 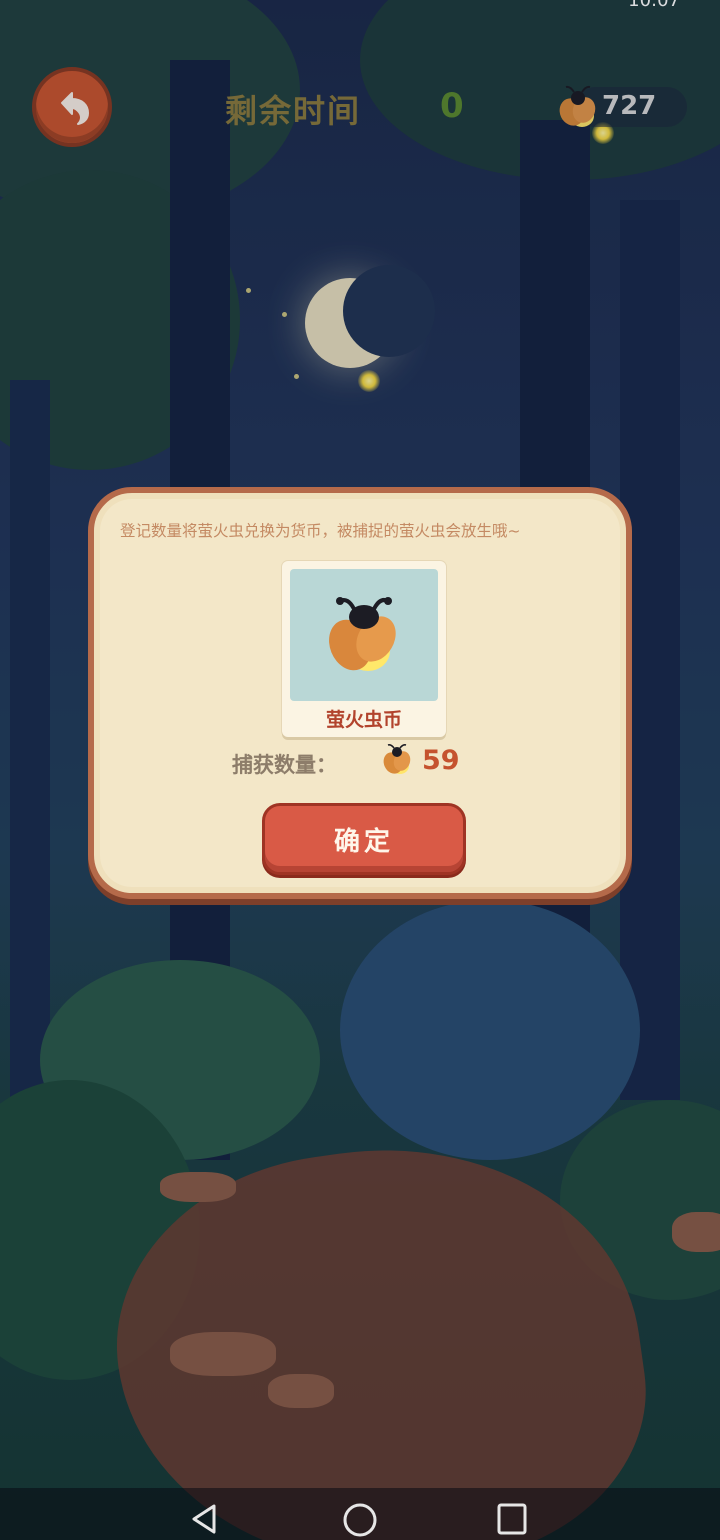 I want to click on back-triangle-icon, so click(x=205, y=1519).